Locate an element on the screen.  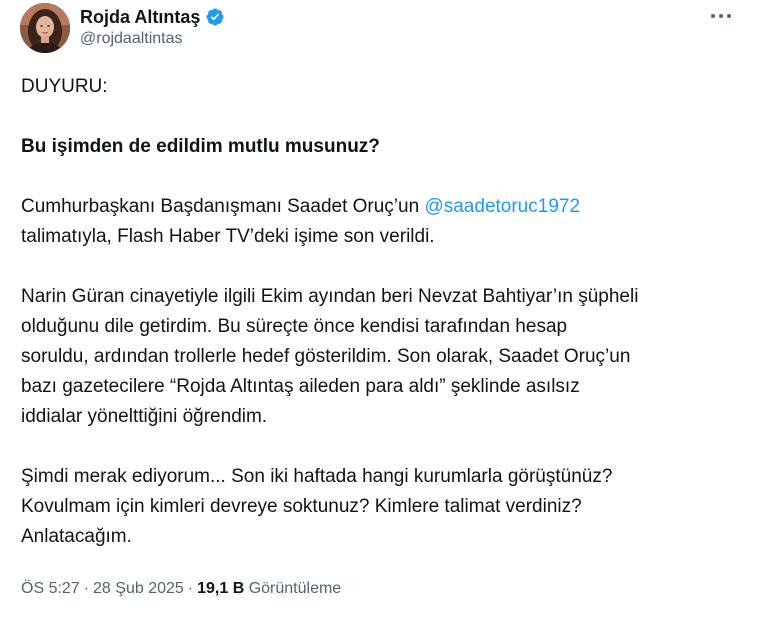
paragraph-3-line: Anlatacağım. is located at coordinates (76, 536).